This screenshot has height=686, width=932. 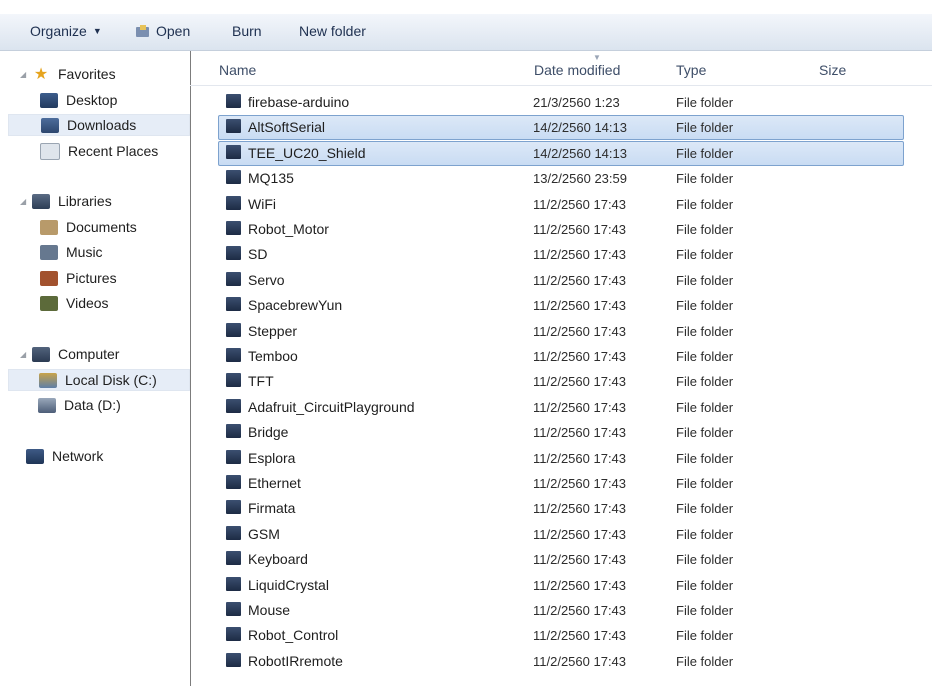 I want to click on burn-button: Burn, so click(x=247, y=31).